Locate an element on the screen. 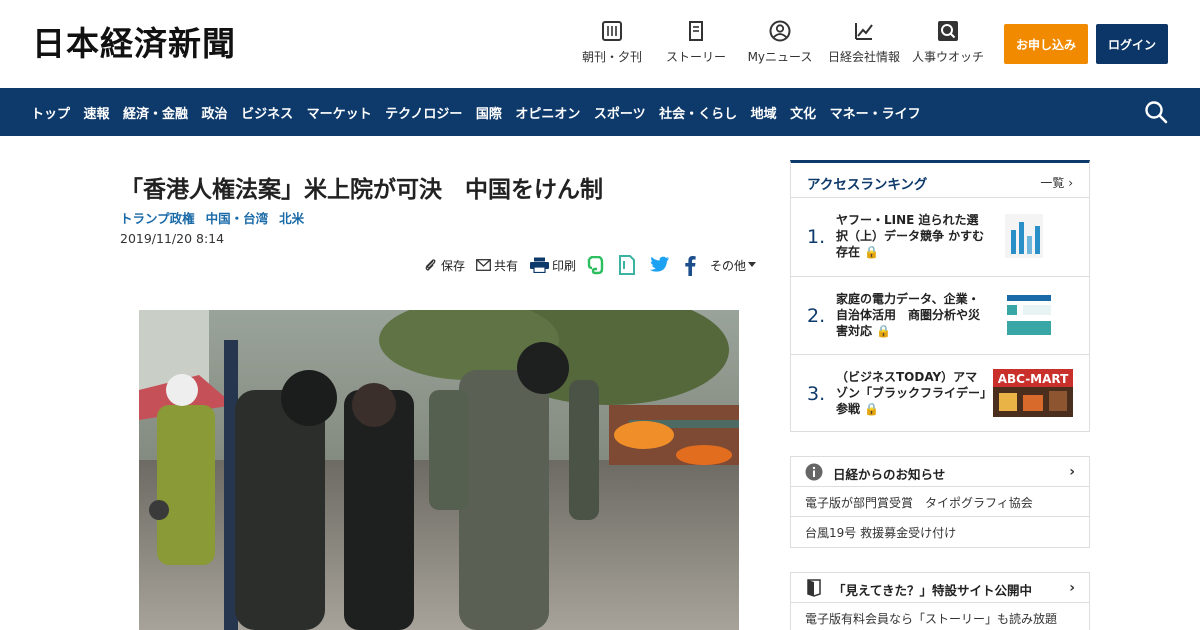  main-nav-item: オピニオン is located at coordinates (547, 112).